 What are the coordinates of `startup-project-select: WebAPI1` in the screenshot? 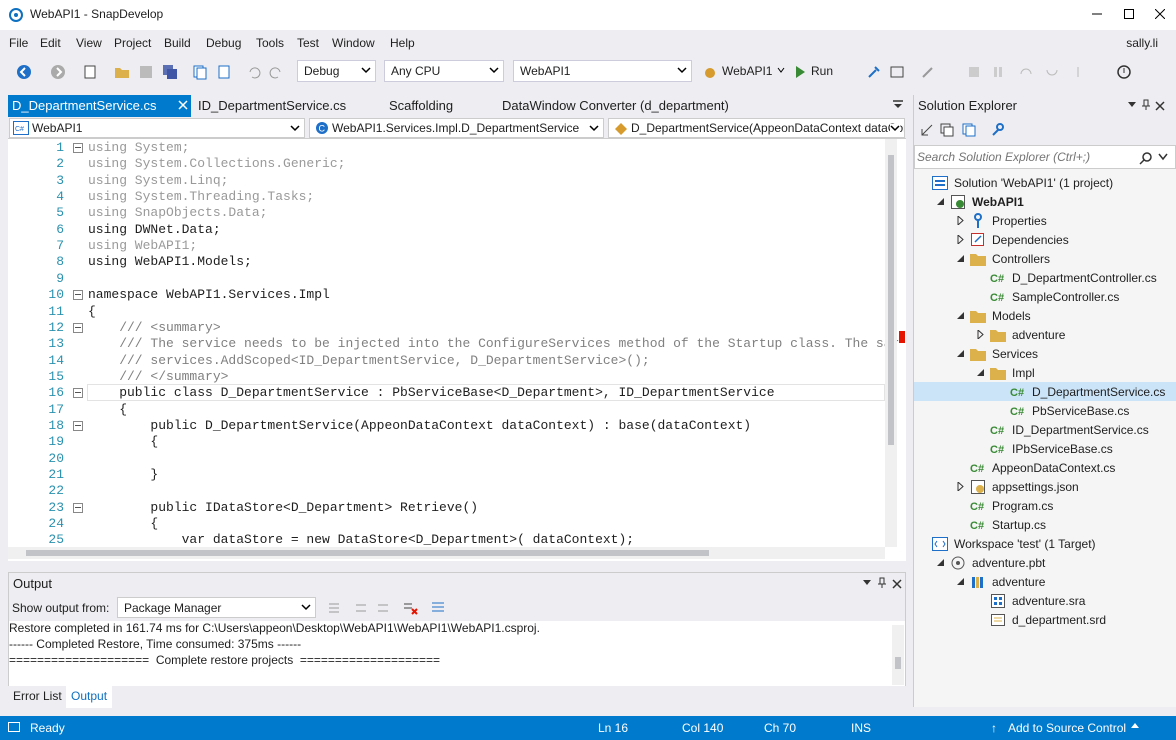 It's located at (602, 71).